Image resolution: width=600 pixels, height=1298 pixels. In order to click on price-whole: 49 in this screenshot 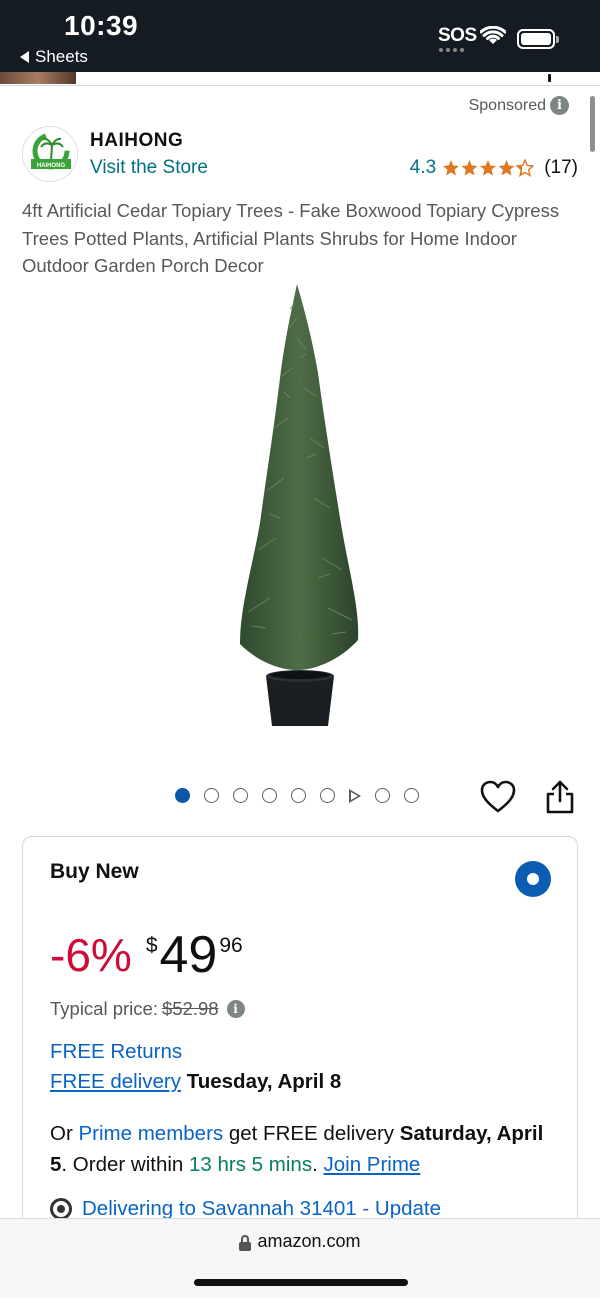, I will do `click(188, 955)`.